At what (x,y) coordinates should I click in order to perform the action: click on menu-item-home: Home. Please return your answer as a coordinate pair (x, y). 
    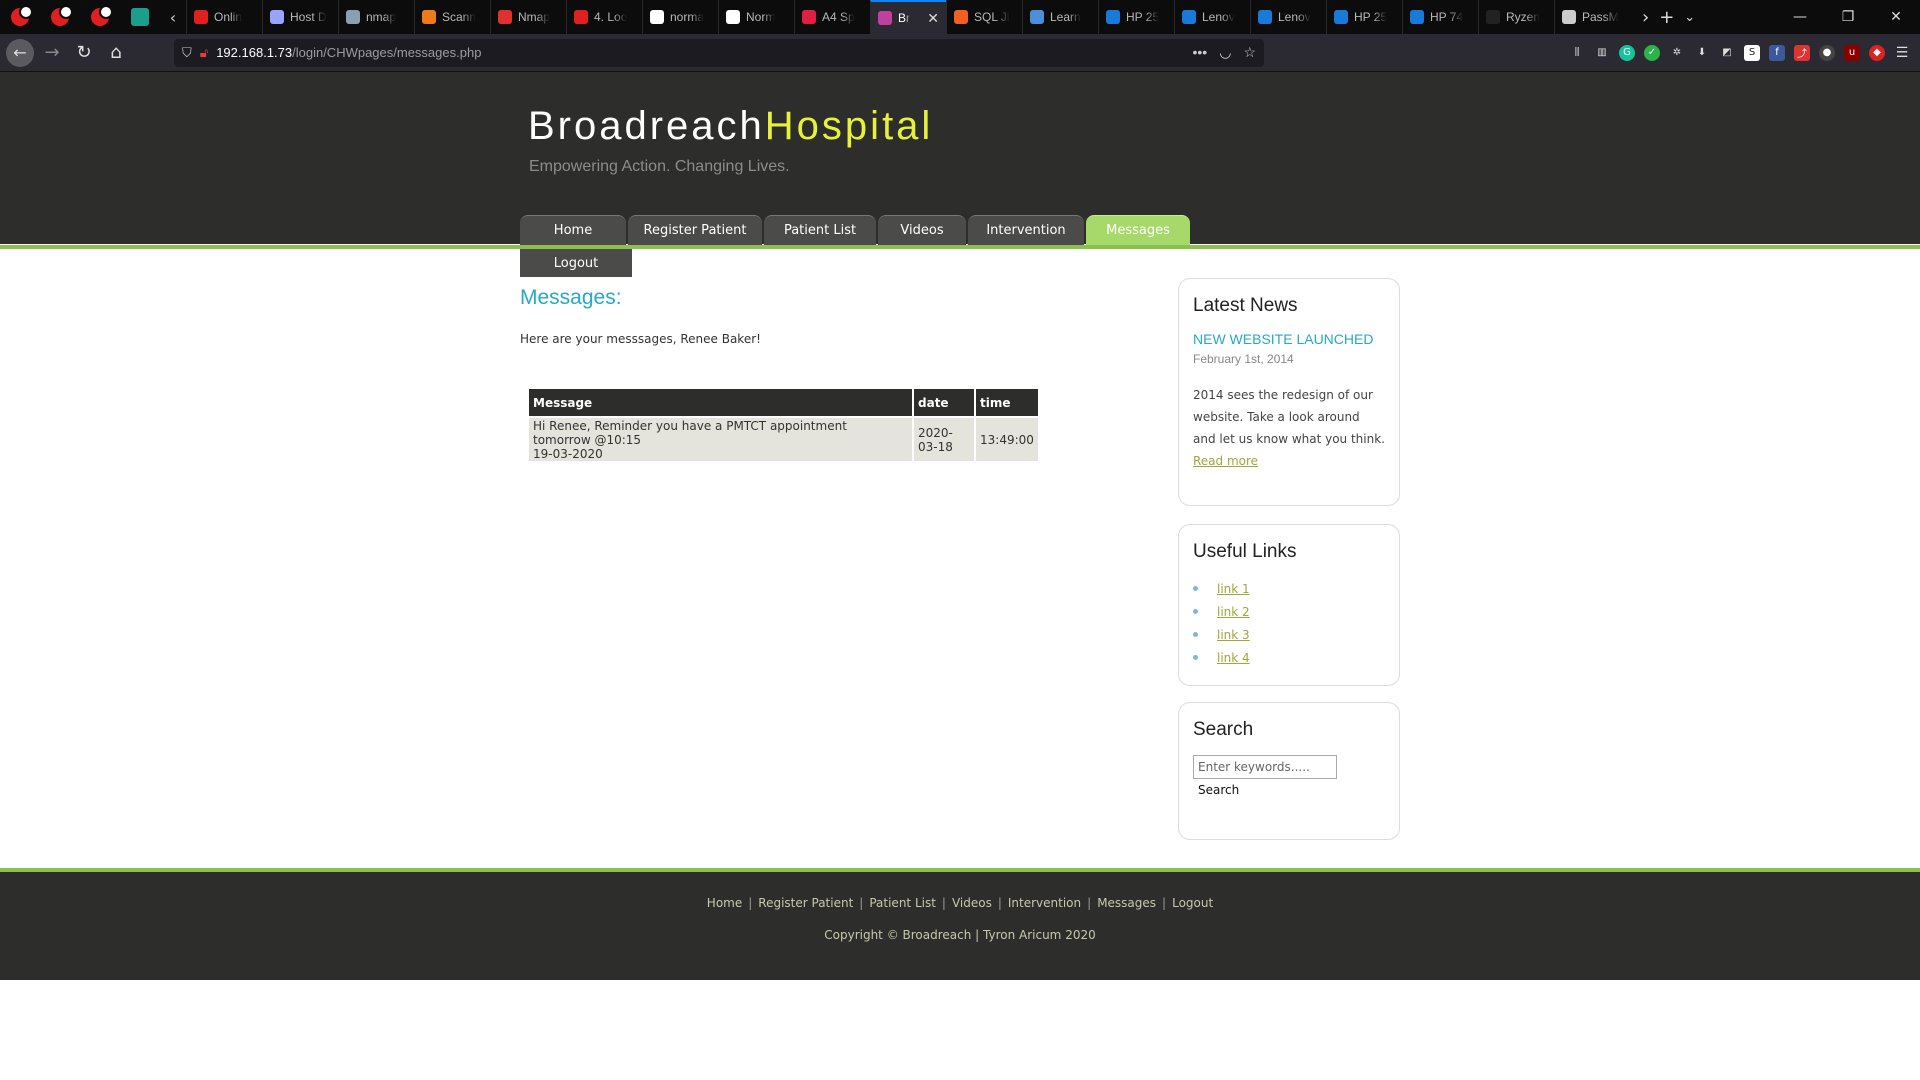
    Looking at the image, I should click on (573, 230).